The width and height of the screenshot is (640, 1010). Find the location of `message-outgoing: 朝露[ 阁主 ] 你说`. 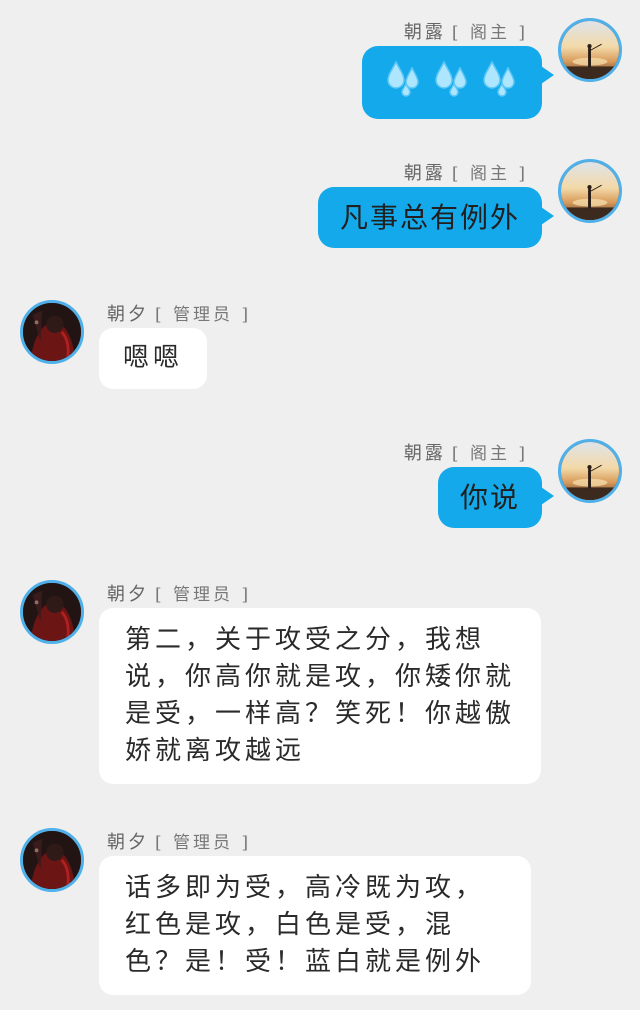

message-outgoing: 朝露[ 阁主 ] 你说 is located at coordinates (320, 481).